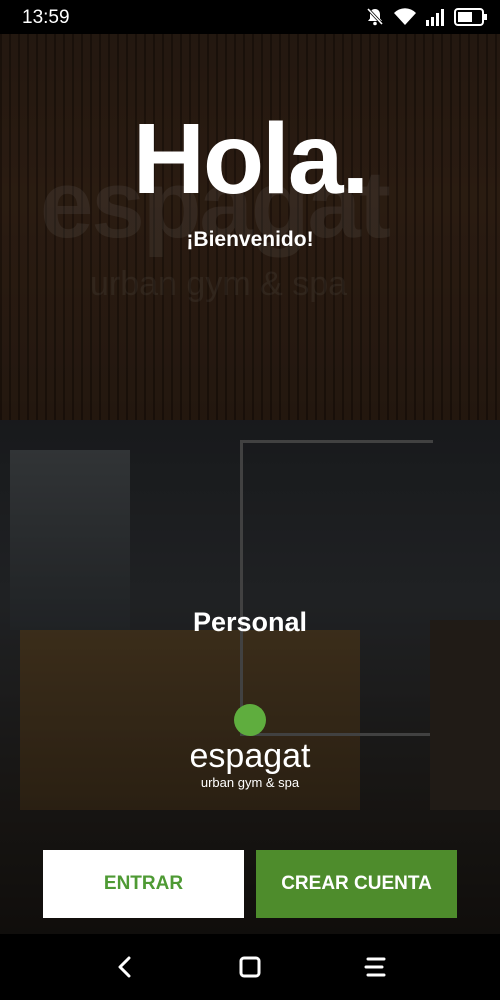 The height and width of the screenshot is (1000, 500). Describe the element at coordinates (143, 884) in the screenshot. I see `login-button: ENTRAR` at that location.